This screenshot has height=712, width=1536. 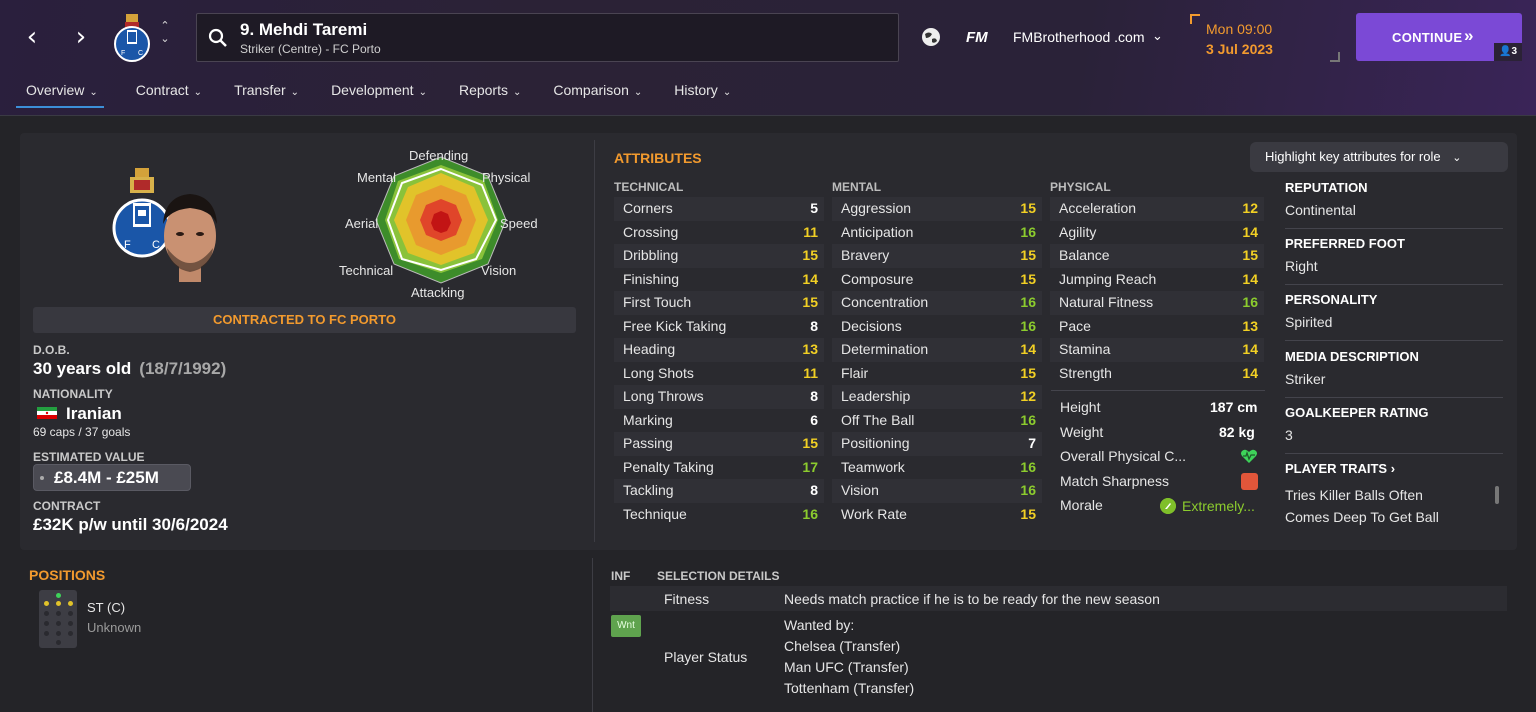 I want to click on attribute-row: Composure 15, so click(x=937, y=280).